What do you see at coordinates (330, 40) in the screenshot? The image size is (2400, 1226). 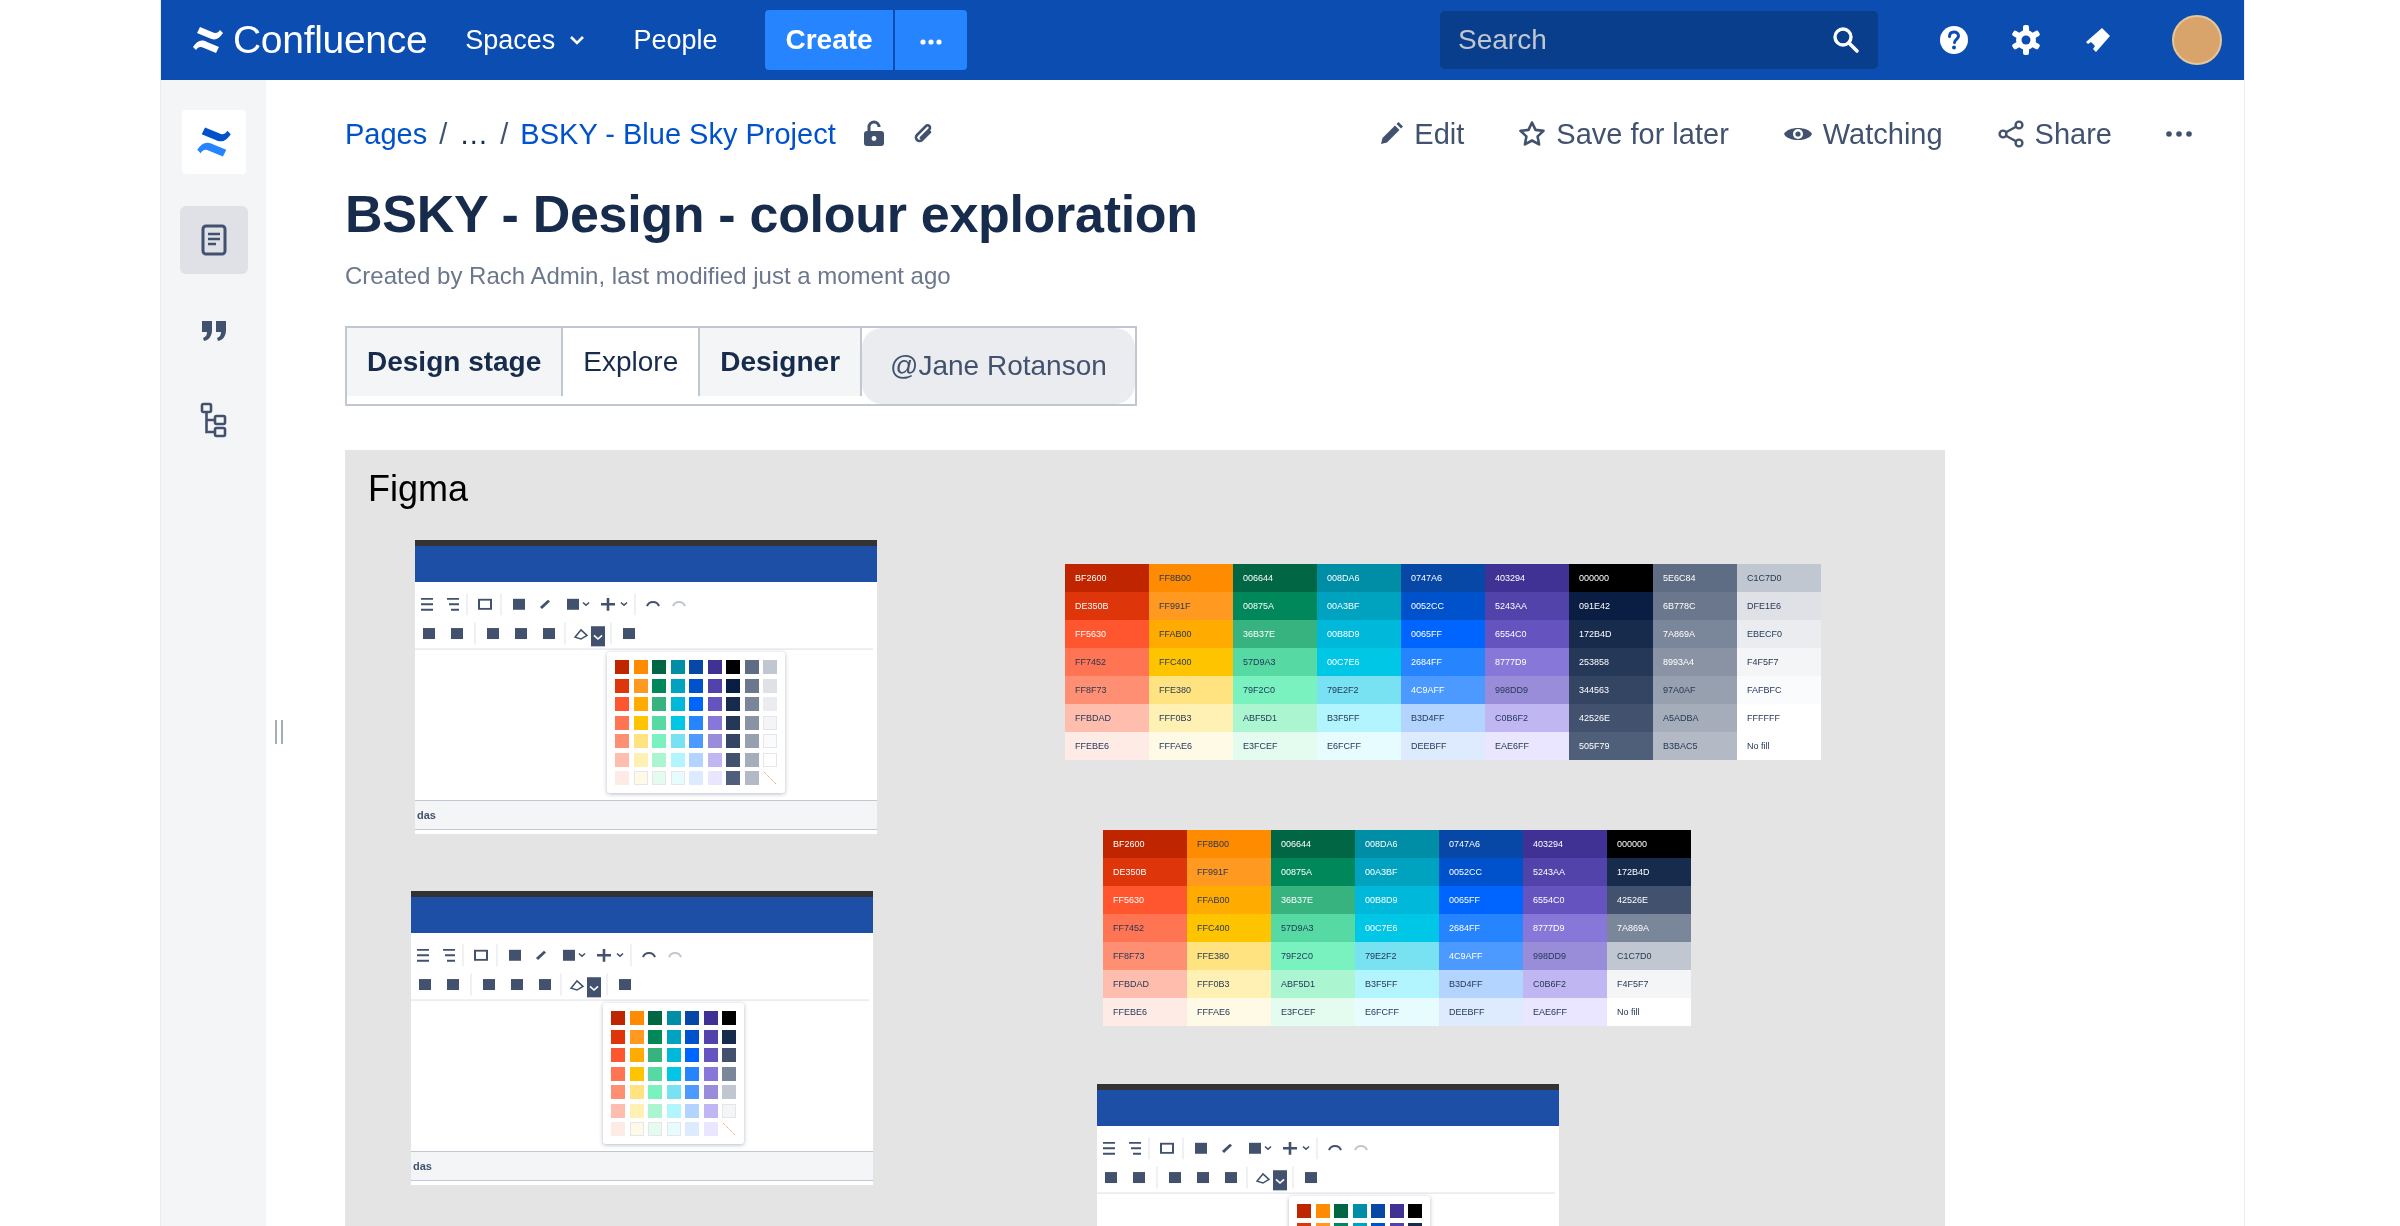 I see `product-name: Confluence` at bounding box center [330, 40].